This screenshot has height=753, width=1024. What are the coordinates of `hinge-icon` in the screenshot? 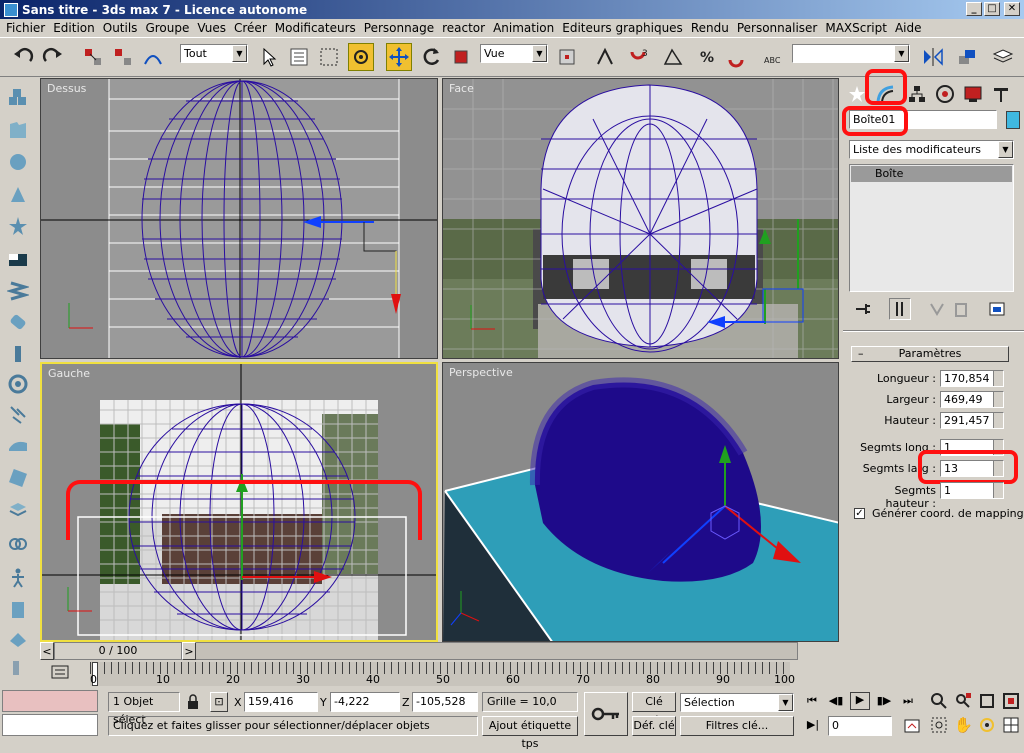 It's located at (18, 544).